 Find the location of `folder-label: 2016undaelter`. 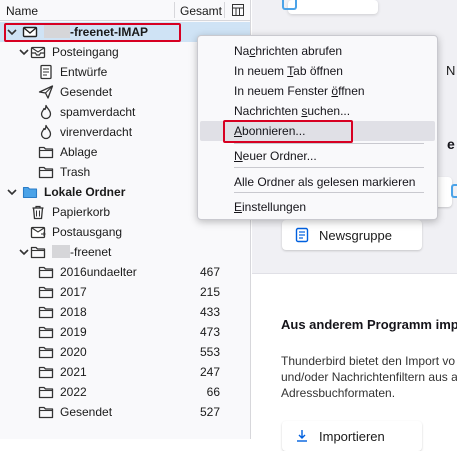

folder-label: 2016undaelter is located at coordinates (98, 272).